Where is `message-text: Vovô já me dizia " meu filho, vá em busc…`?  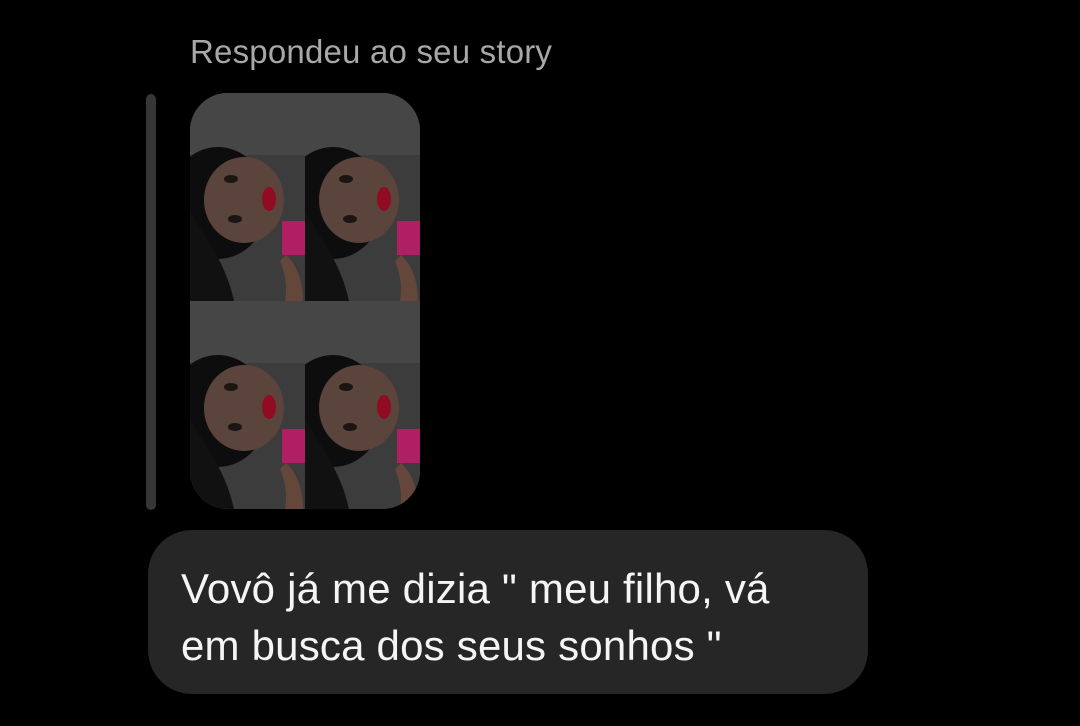 message-text: Vovô já me dizia " meu filho, vá em busc… is located at coordinates (475, 617).